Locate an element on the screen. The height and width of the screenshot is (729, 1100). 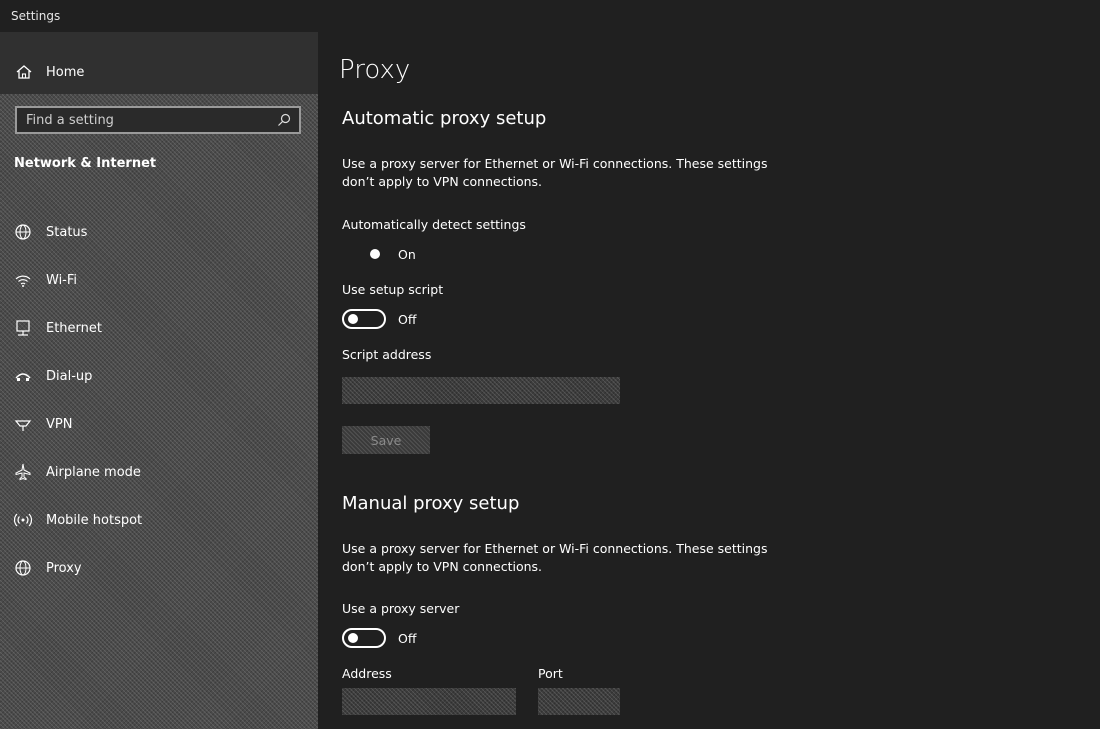
script-address-label: Script address is located at coordinates (387, 354).